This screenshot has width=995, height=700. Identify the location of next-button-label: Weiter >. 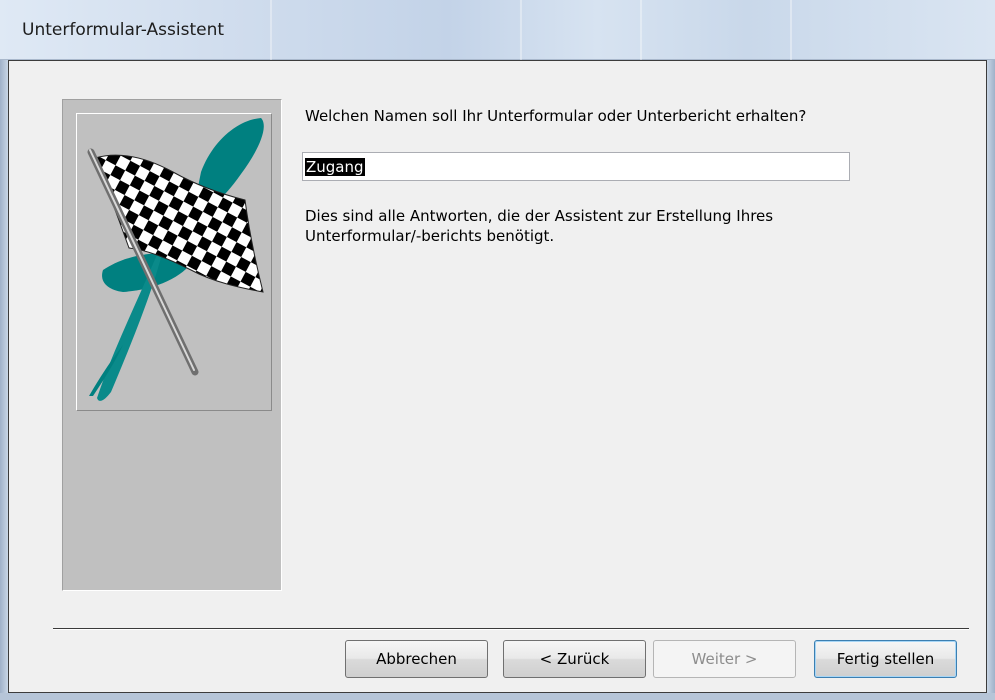
(724, 659).